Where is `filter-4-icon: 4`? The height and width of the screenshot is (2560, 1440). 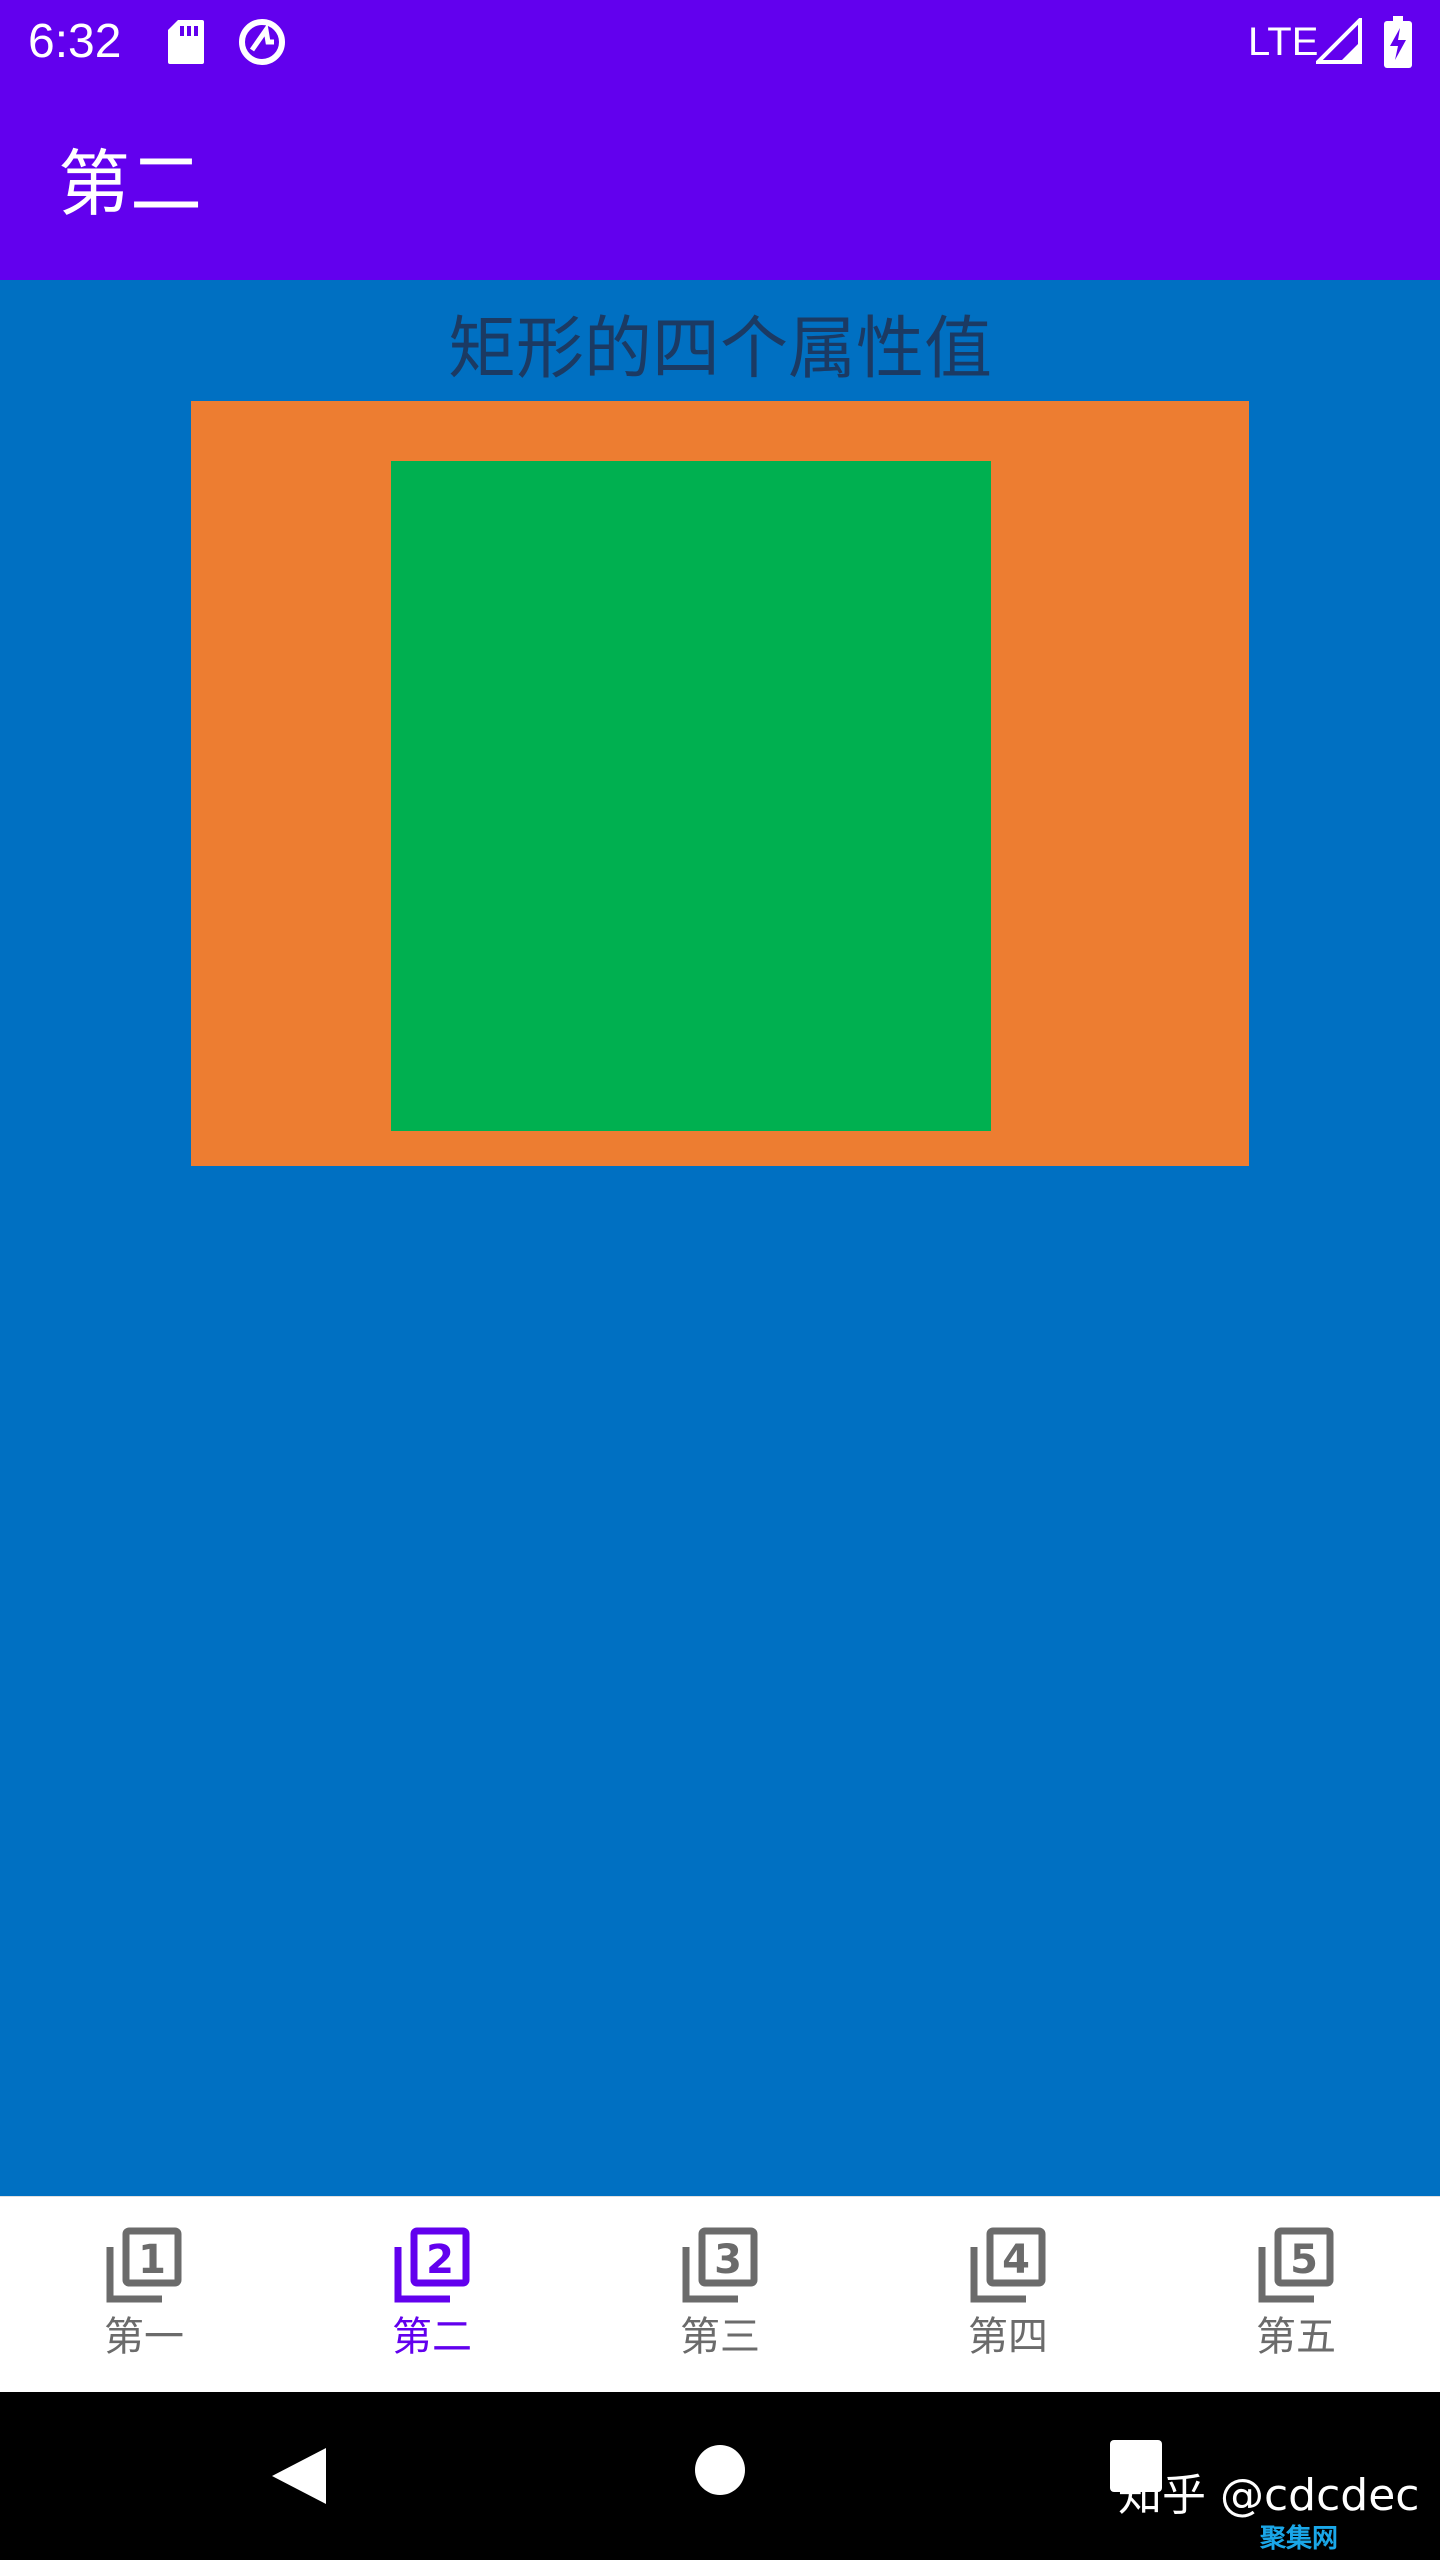 filter-4-icon: 4 is located at coordinates (1008, 2265).